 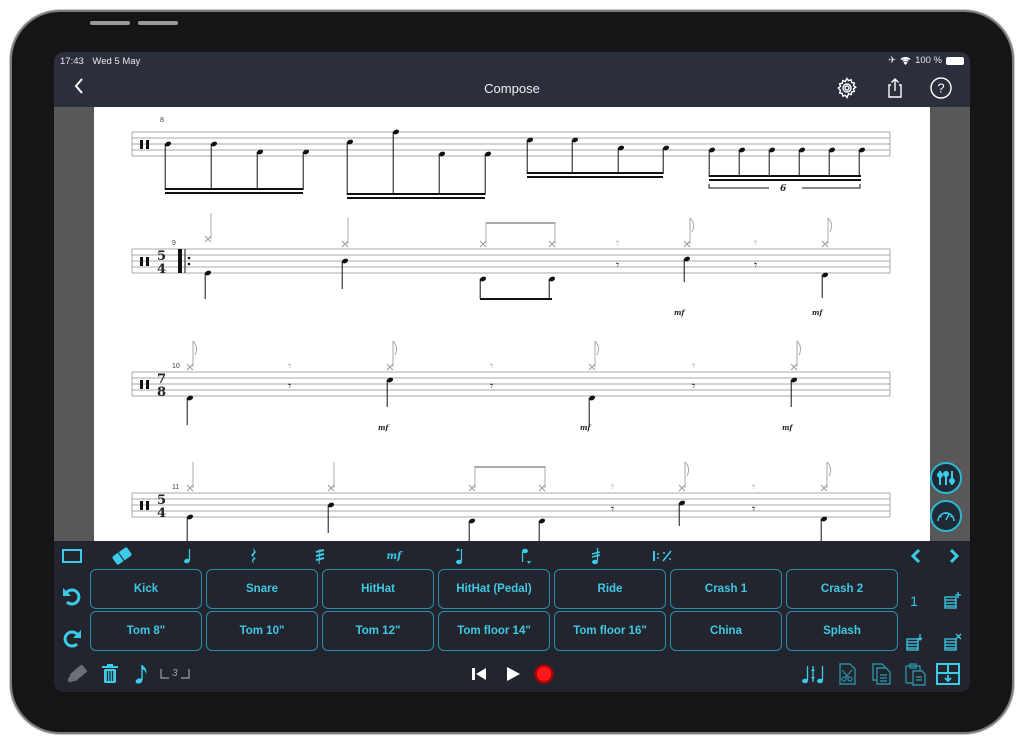 I want to click on redo-icon, so click(x=72, y=639).